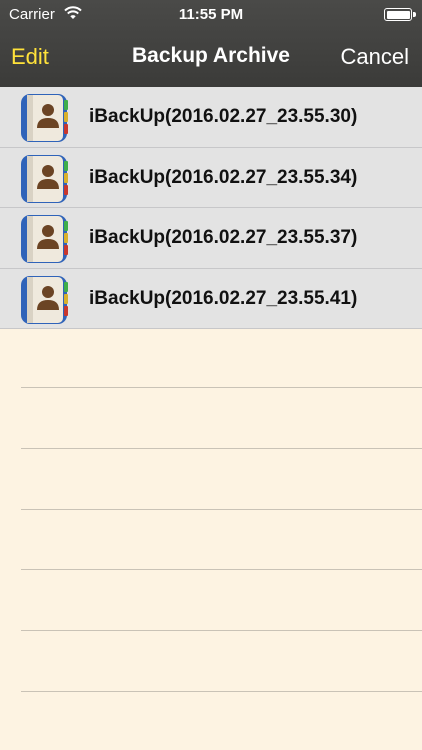  I want to click on status-time: 11:55 PM, so click(211, 14).